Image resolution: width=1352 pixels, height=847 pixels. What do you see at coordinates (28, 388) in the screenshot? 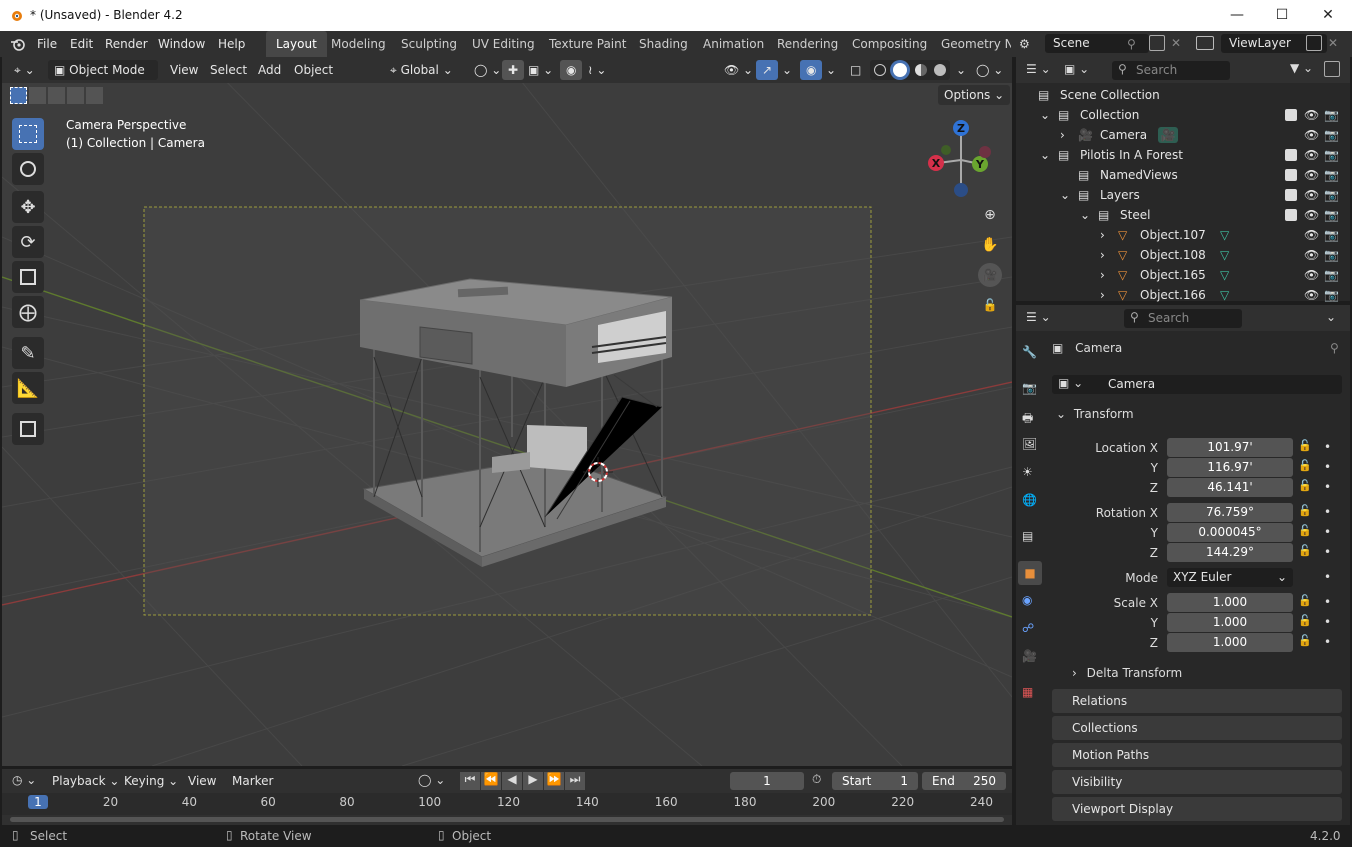
I see `measure-tool: 📐` at bounding box center [28, 388].